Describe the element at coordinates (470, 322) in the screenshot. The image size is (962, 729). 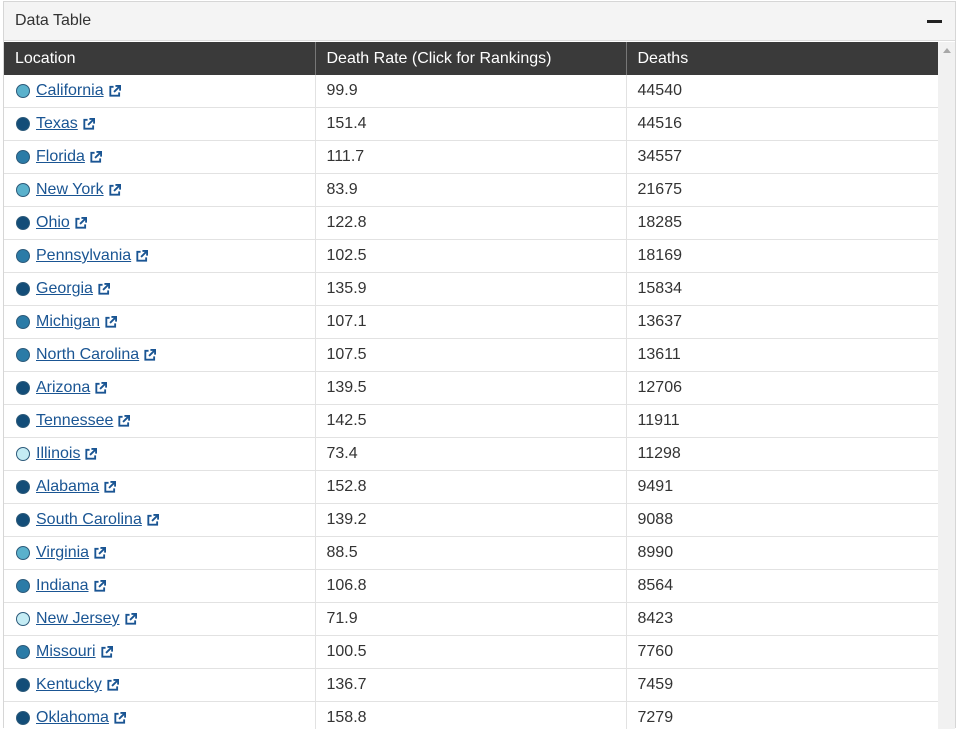
I see `cell-death-rate: 107.1` at that location.